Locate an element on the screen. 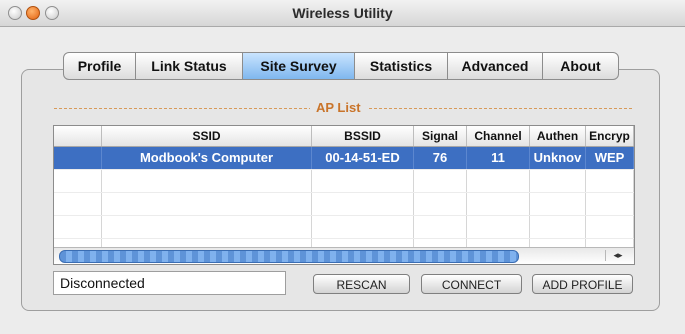 The image size is (685, 334). table-header: SSID BSSID Signal Channel Authen Encryp is located at coordinates (344, 136).